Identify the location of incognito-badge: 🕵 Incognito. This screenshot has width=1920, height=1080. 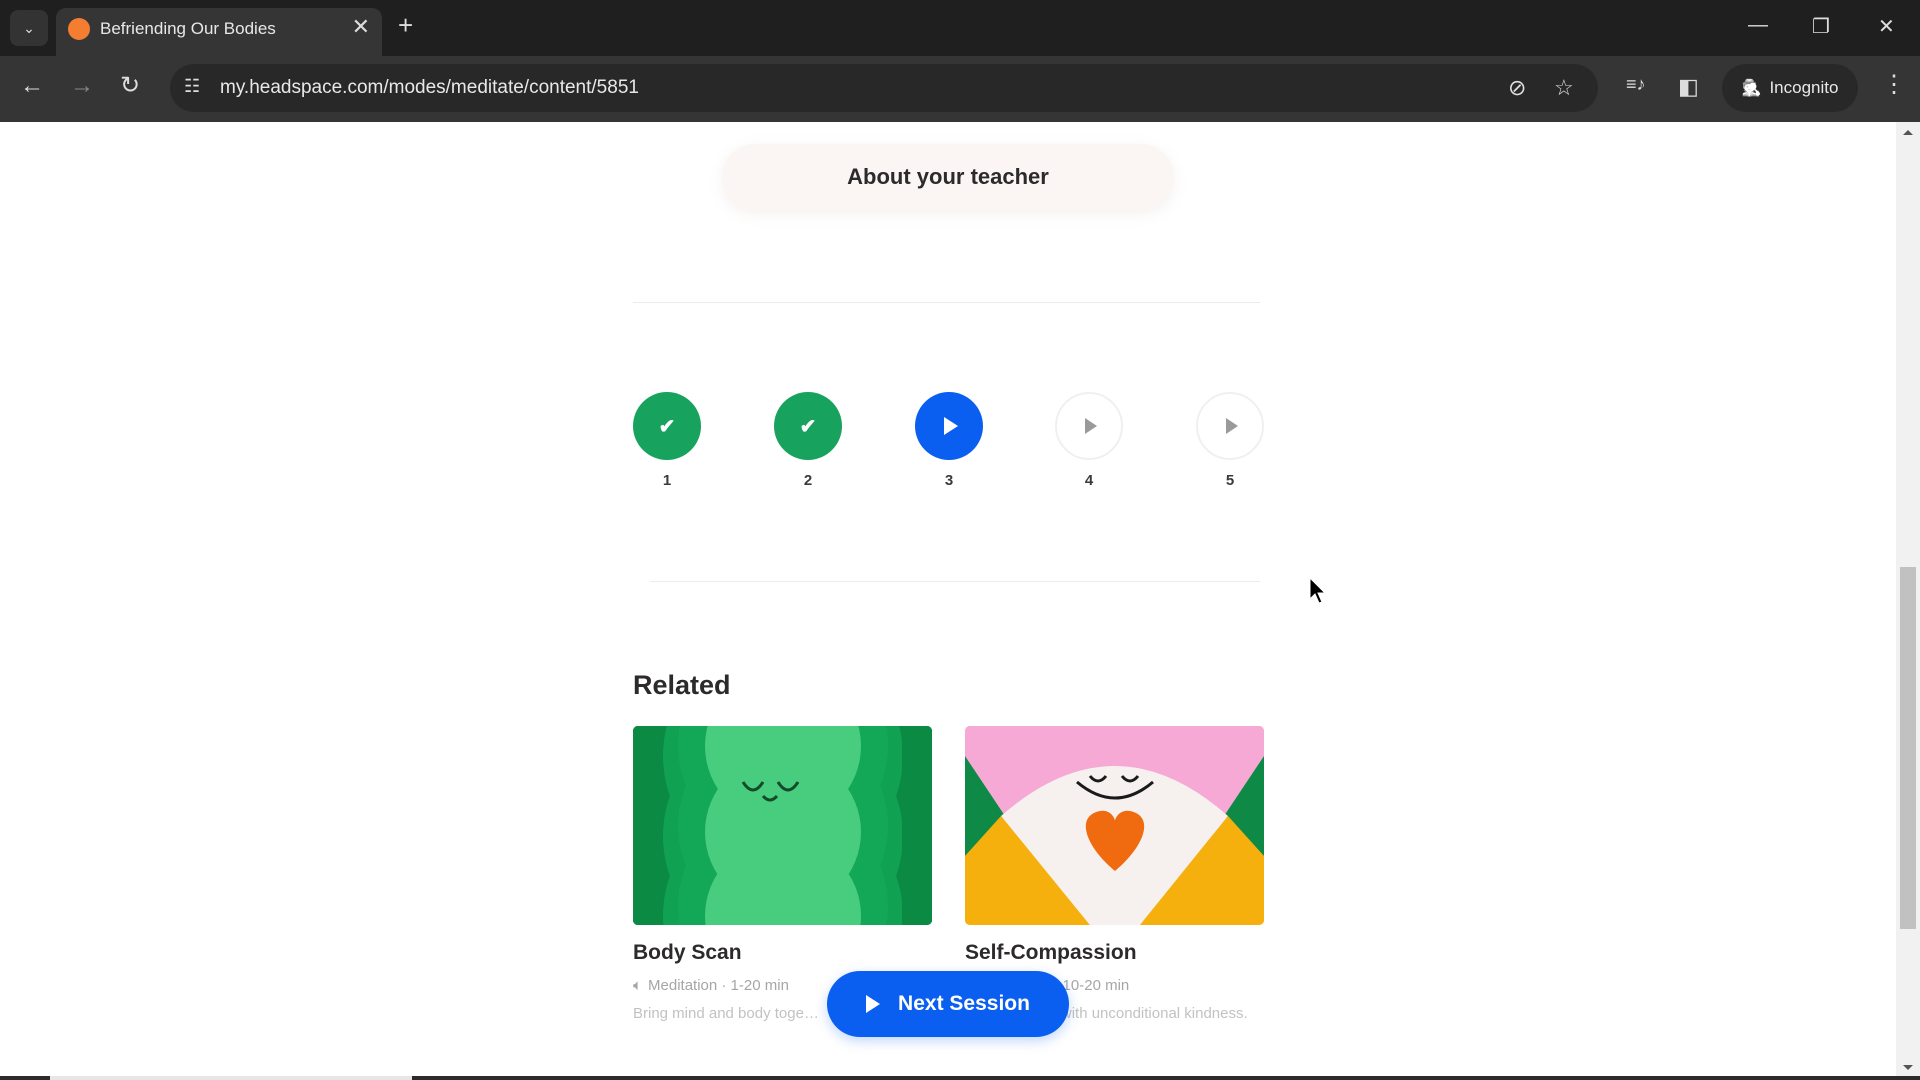
(1790, 88).